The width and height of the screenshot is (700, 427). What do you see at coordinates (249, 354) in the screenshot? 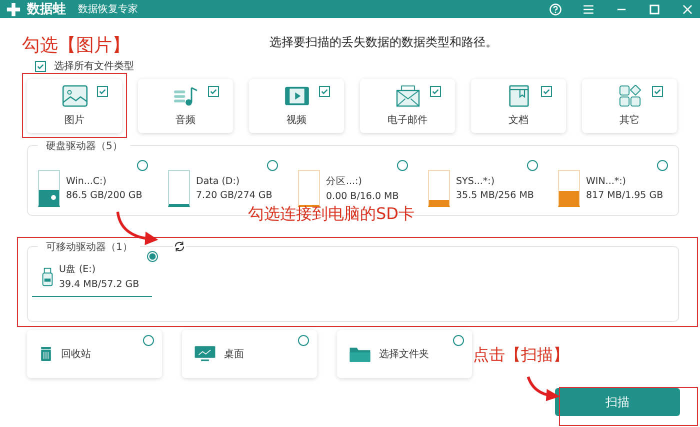
I see `location-card: 桌面` at bounding box center [249, 354].